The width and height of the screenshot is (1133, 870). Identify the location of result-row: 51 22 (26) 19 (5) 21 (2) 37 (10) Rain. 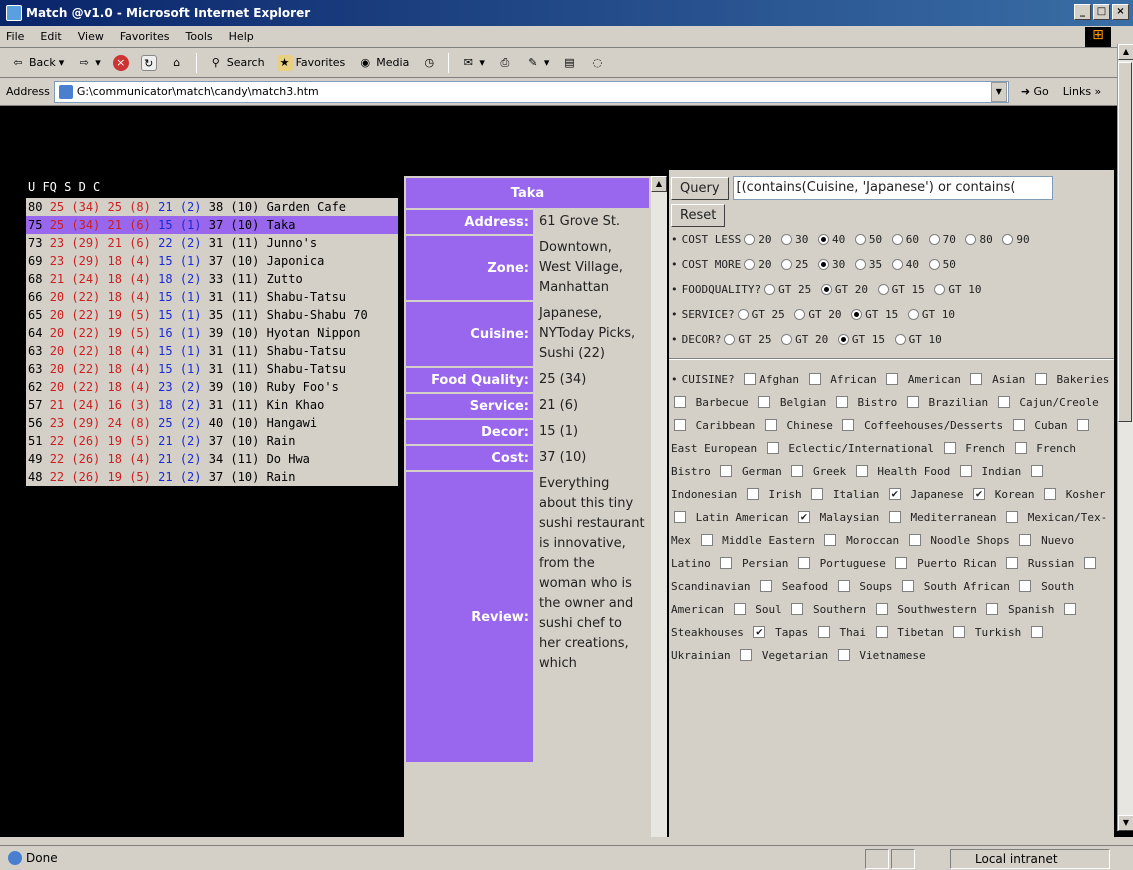
(212, 441).